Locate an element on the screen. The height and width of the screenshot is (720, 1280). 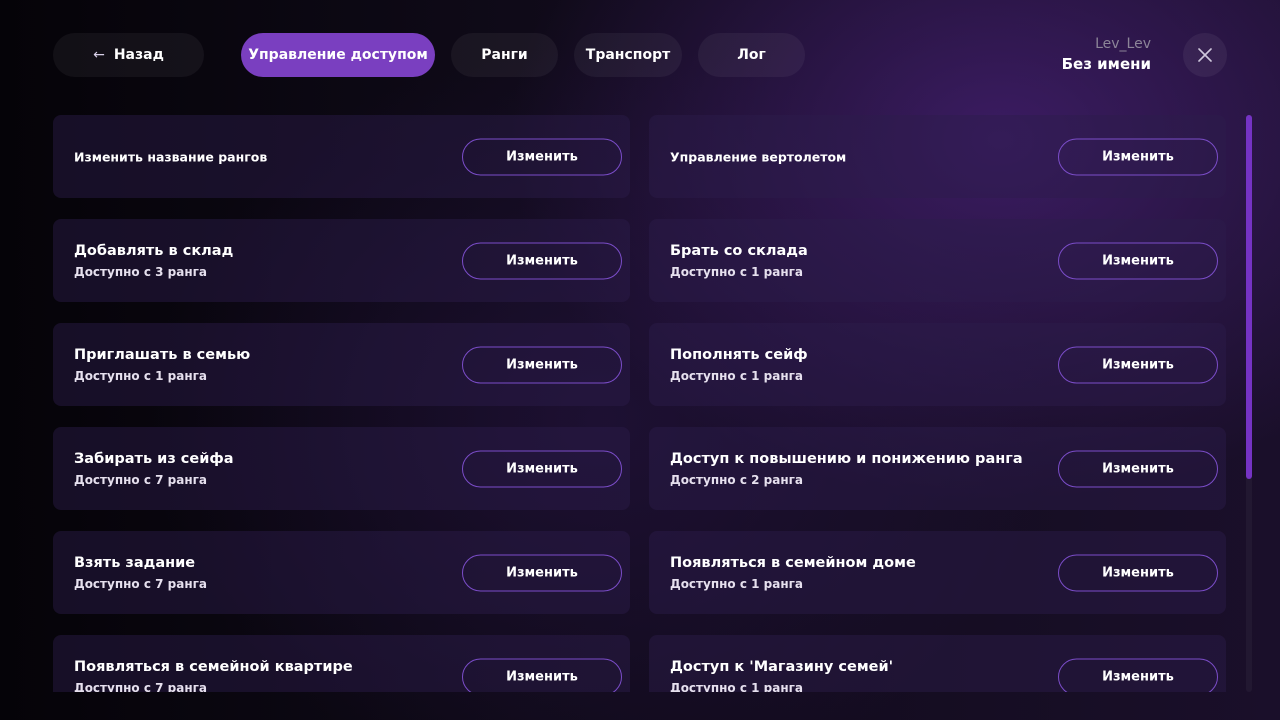
tab-log: Лог is located at coordinates (751, 55).